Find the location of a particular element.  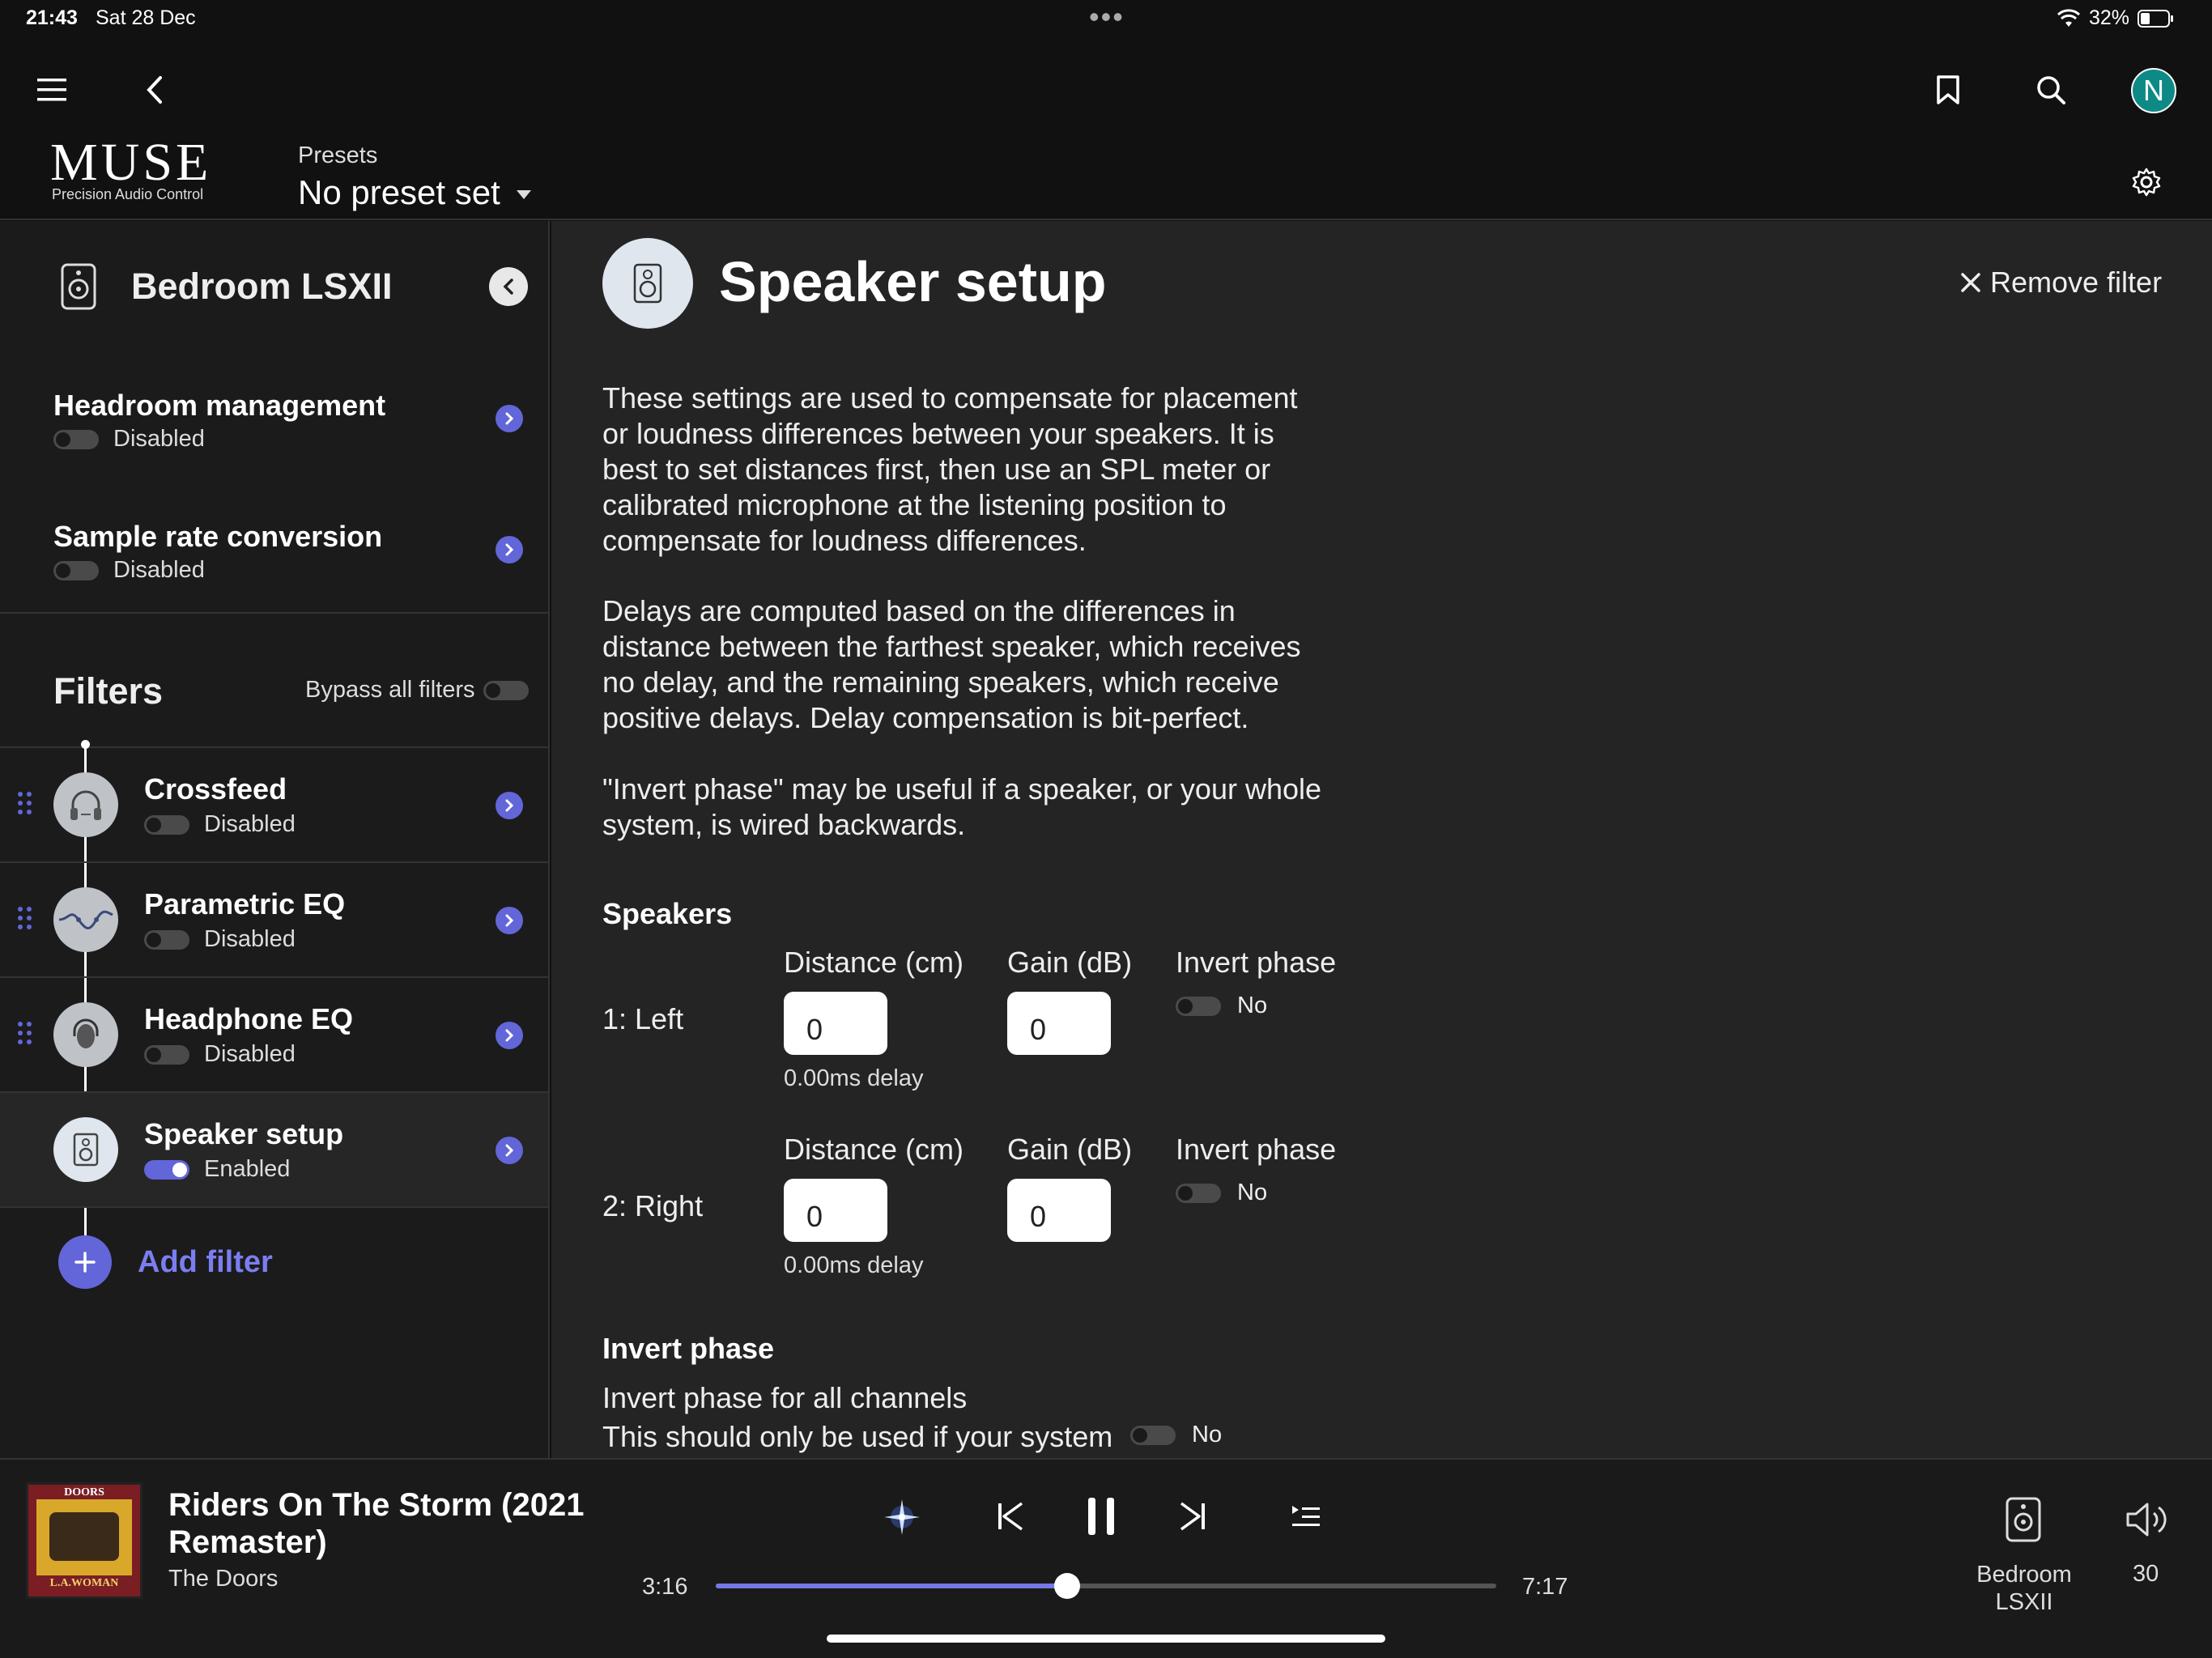

back-icon is located at coordinates (155, 89).